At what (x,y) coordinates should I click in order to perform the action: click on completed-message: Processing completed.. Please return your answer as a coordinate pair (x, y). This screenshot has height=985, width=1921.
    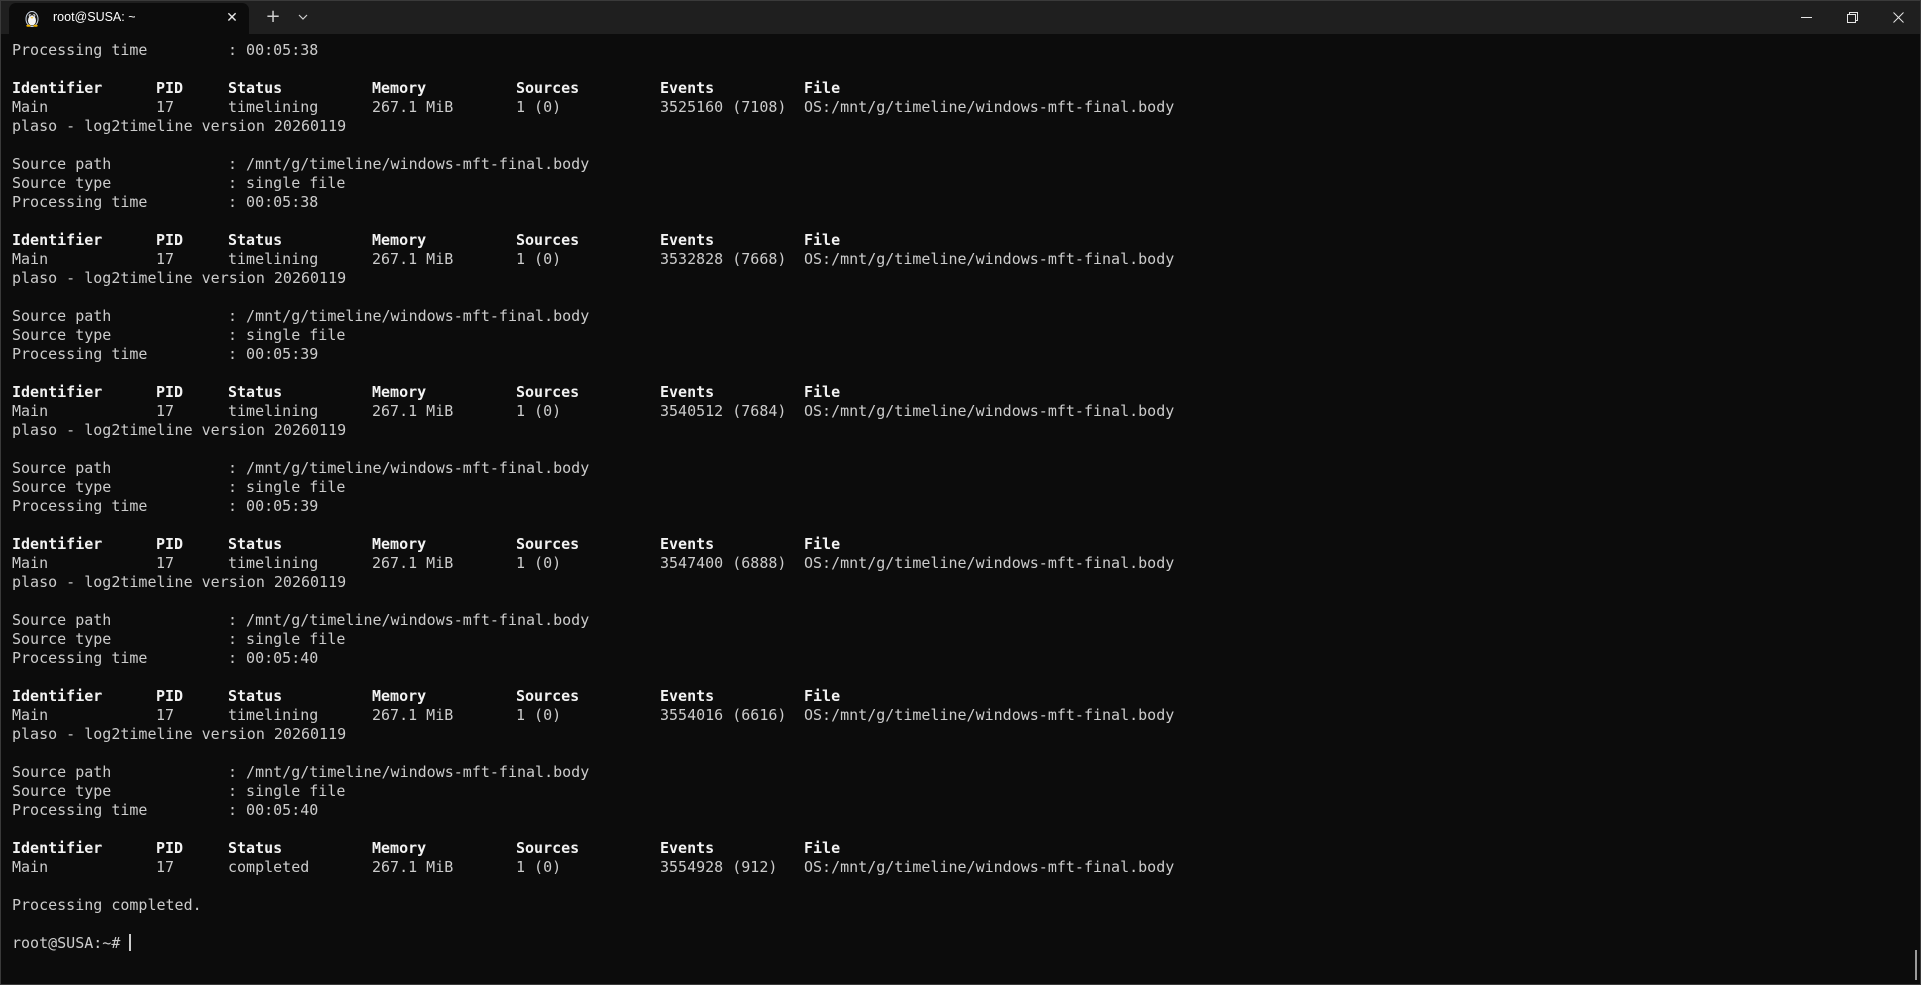
    Looking at the image, I should click on (107, 905).